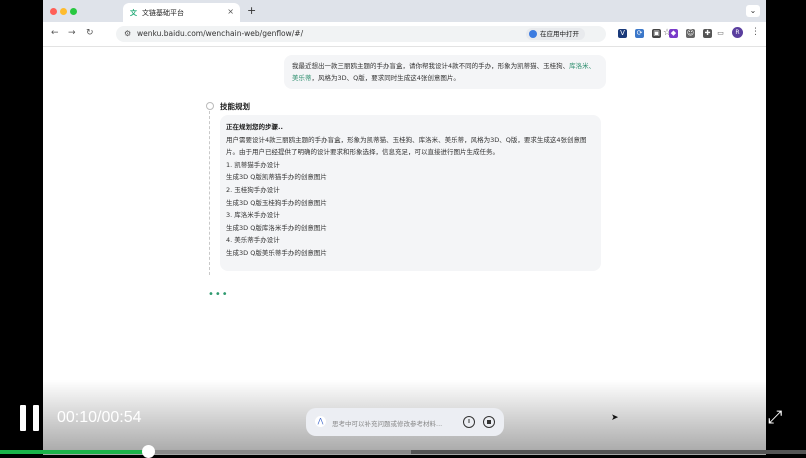 The height and width of the screenshot is (458, 806). Describe the element at coordinates (276, 227) in the screenshot. I see `plan-step-line: 生成3D Q版库洛米手办的创意图片` at that location.